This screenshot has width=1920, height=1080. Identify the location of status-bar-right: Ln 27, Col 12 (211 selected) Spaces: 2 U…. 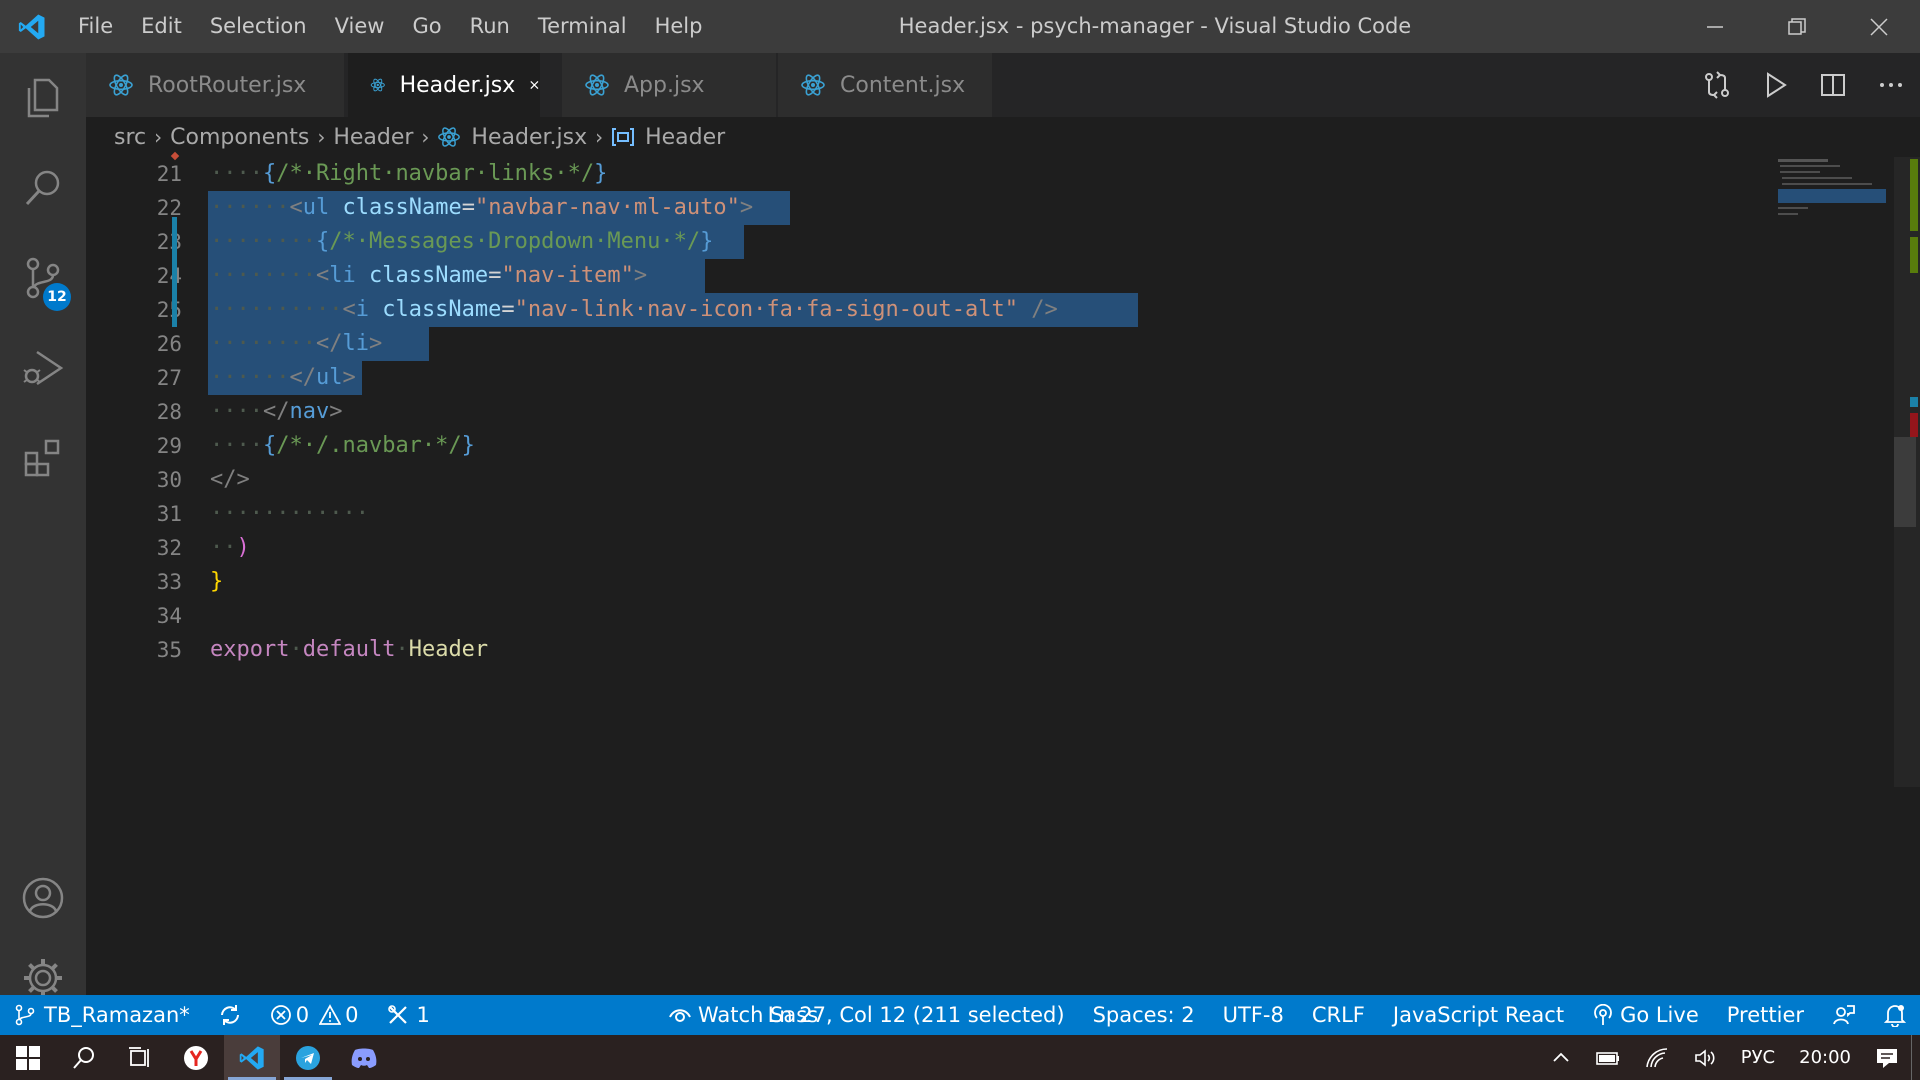
(1337, 1015).